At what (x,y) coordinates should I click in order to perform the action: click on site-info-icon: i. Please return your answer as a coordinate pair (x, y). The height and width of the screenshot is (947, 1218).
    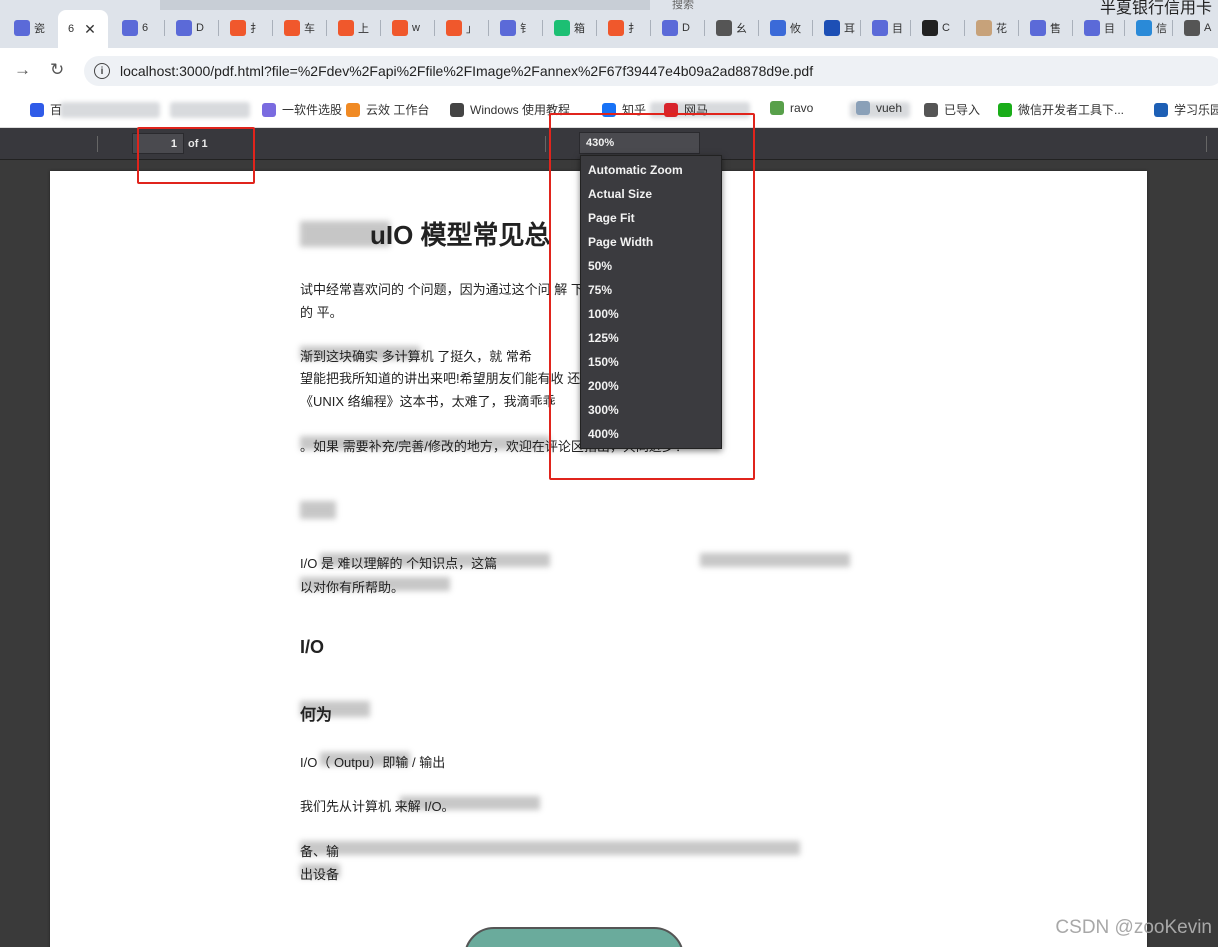
    Looking at the image, I should click on (102, 71).